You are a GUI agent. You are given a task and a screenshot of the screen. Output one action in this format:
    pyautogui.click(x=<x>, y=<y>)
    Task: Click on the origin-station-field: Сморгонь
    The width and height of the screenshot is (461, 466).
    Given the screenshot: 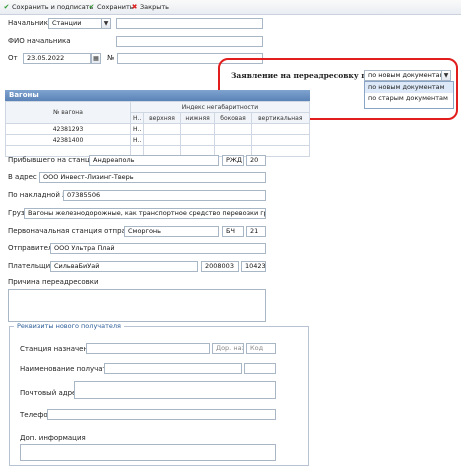 What is the action you would take?
    pyautogui.click(x=171, y=231)
    